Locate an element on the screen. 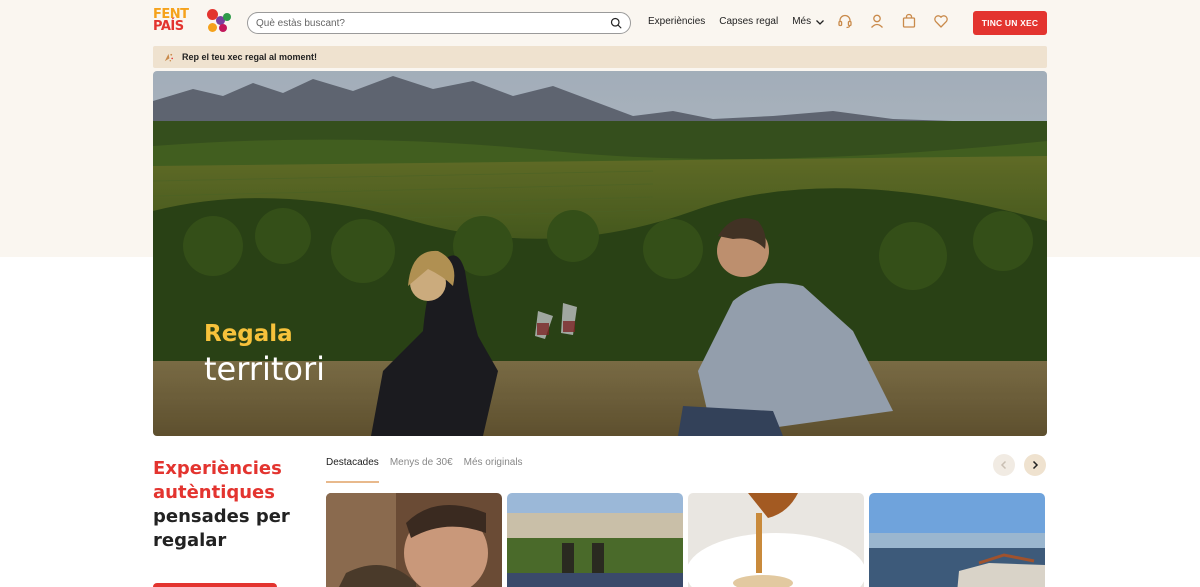 The image size is (1200, 587). main-nav: Experiències Capses regal Més is located at coordinates (736, 21).